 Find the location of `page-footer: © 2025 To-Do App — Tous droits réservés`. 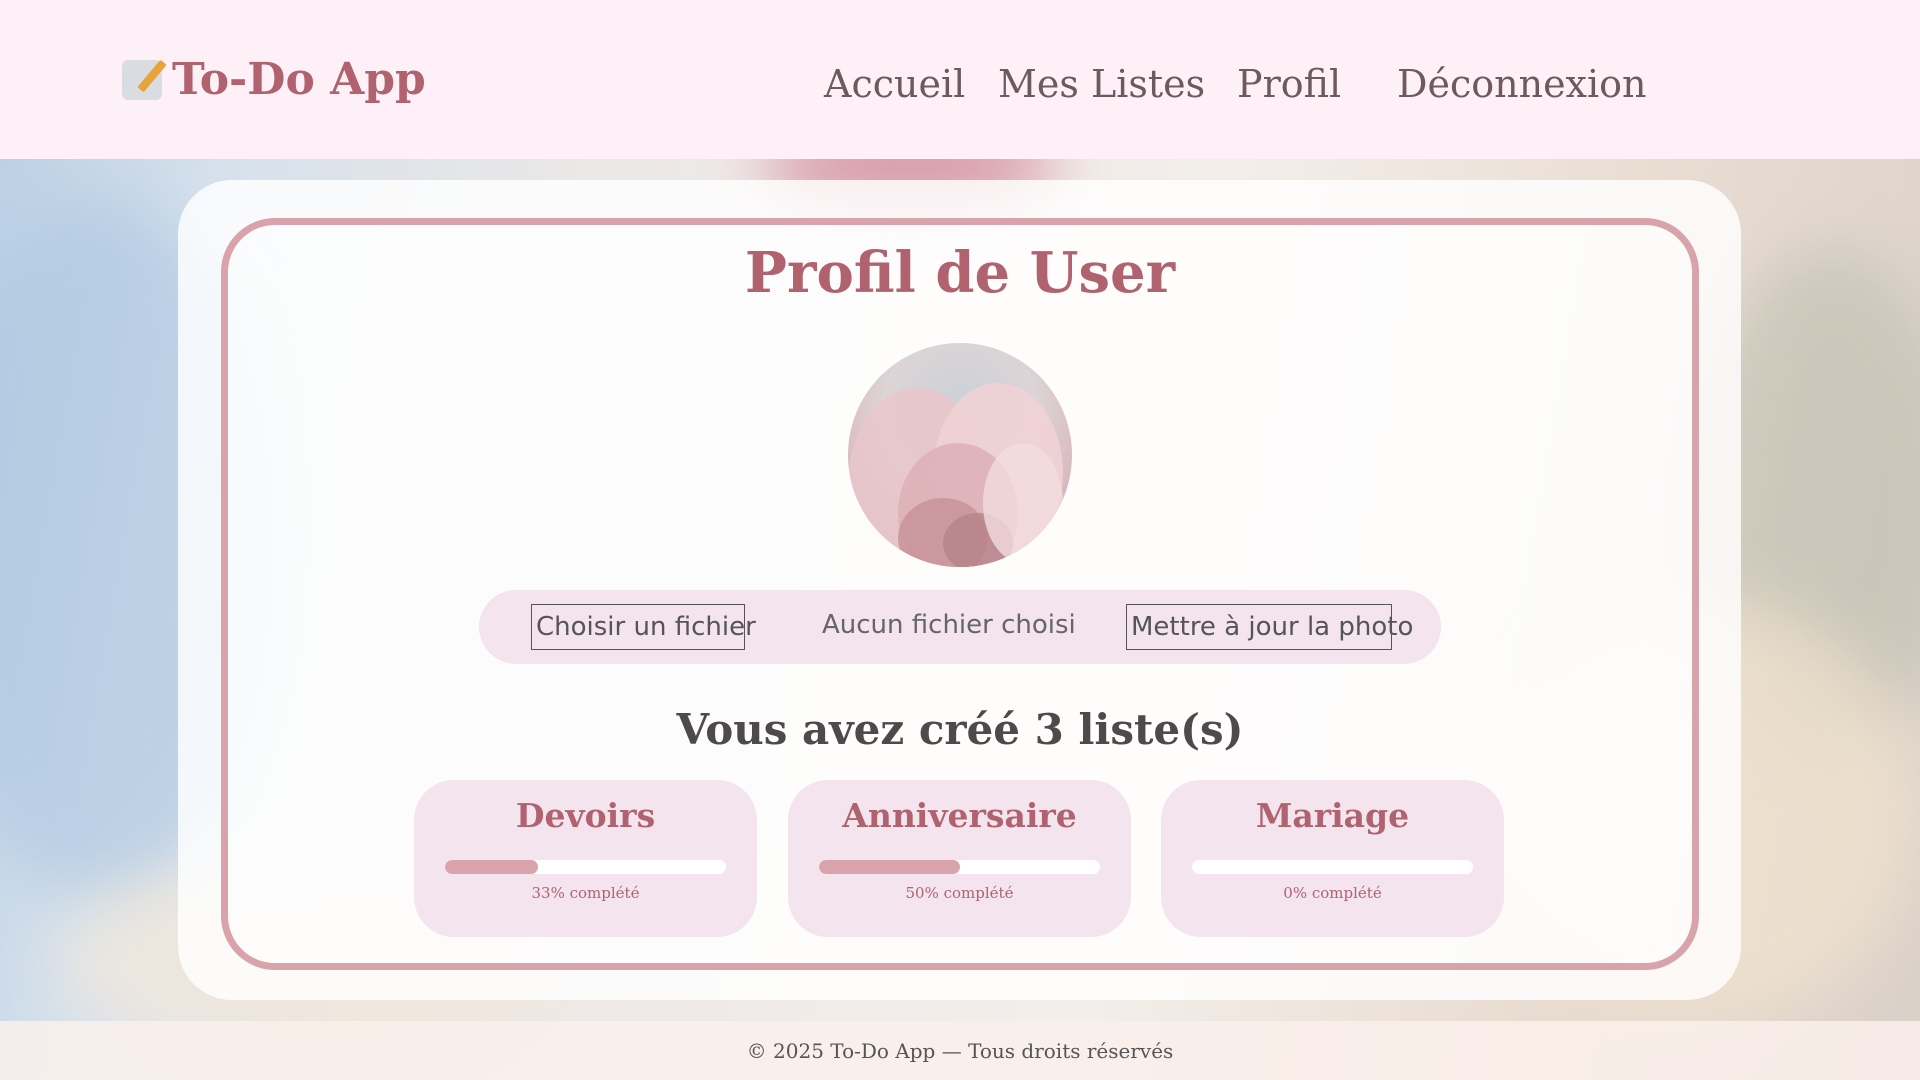

page-footer: © 2025 To-Do App — Tous droits réservés is located at coordinates (960, 1050).